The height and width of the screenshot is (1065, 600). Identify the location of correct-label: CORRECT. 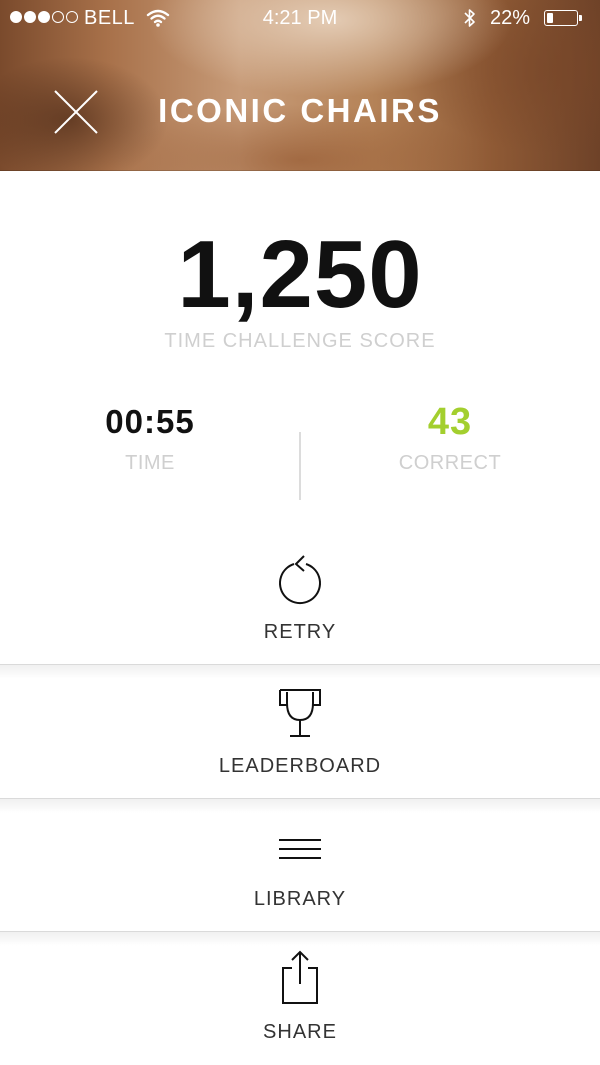
(450, 463).